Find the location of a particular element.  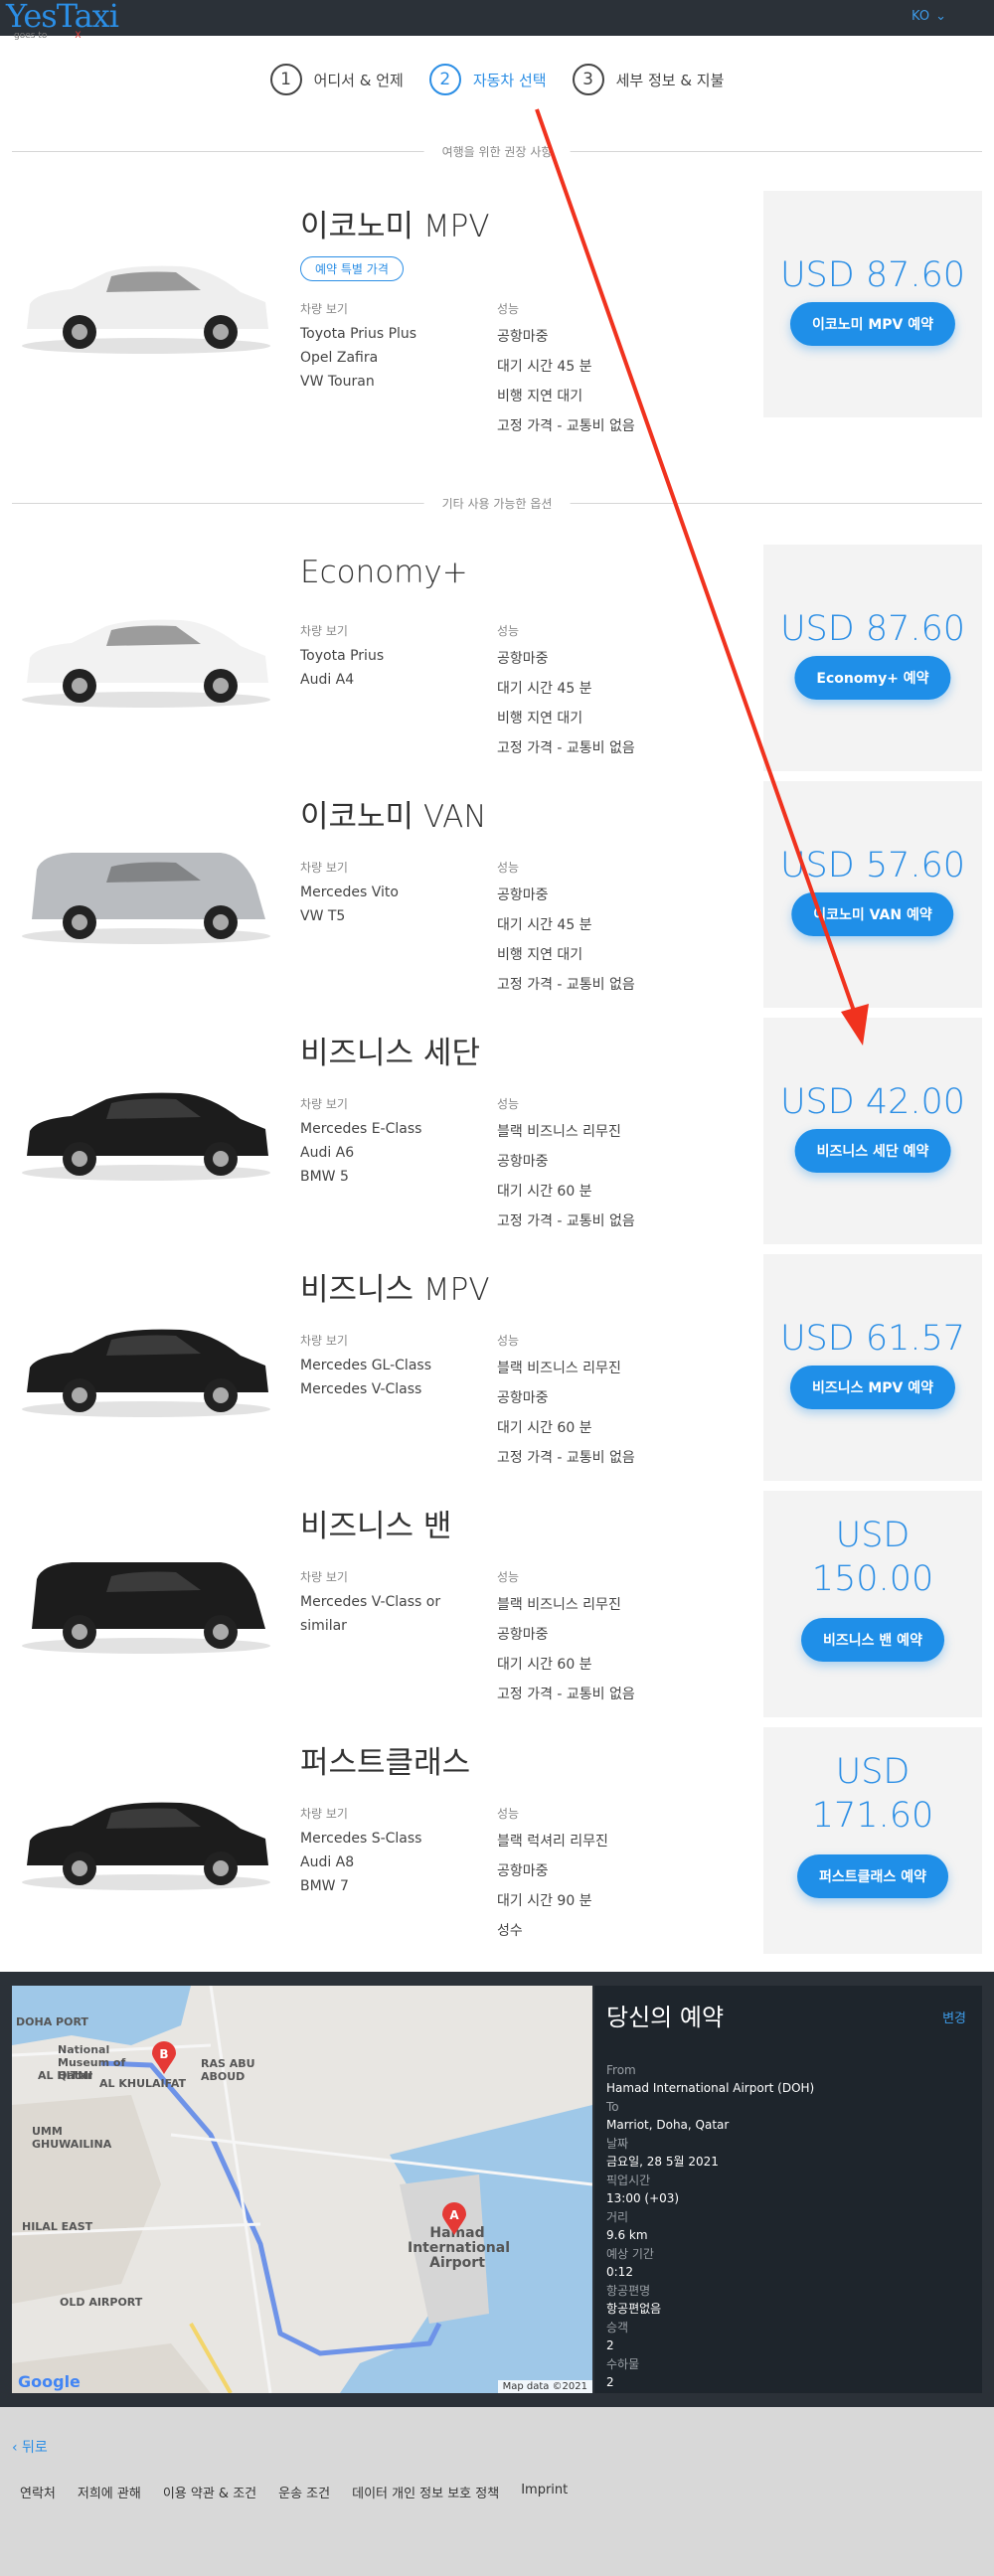

book-button: 퍼스트클래스 예약 is located at coordinates (872, 1876).